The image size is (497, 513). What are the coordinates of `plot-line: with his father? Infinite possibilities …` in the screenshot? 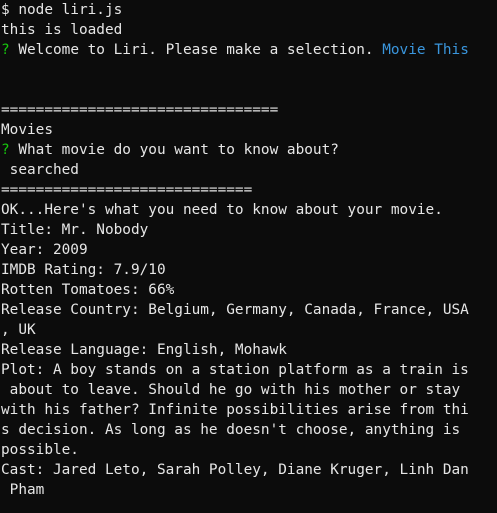 It's located at (235, 410).